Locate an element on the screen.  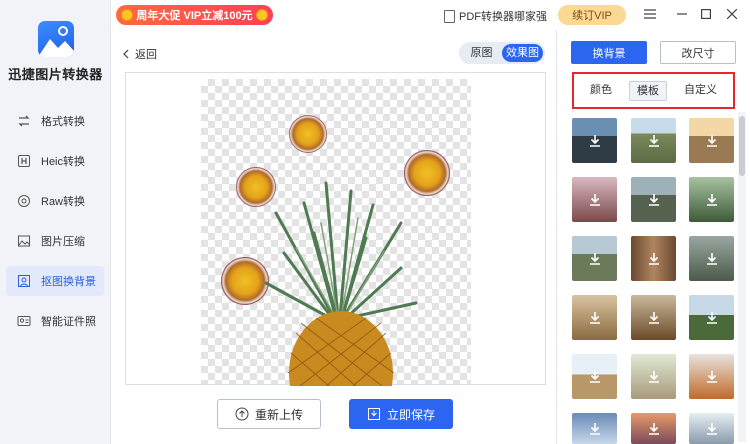
sidebar-item-cutout: 抠图换背景 is located at coordinates (55, 281).